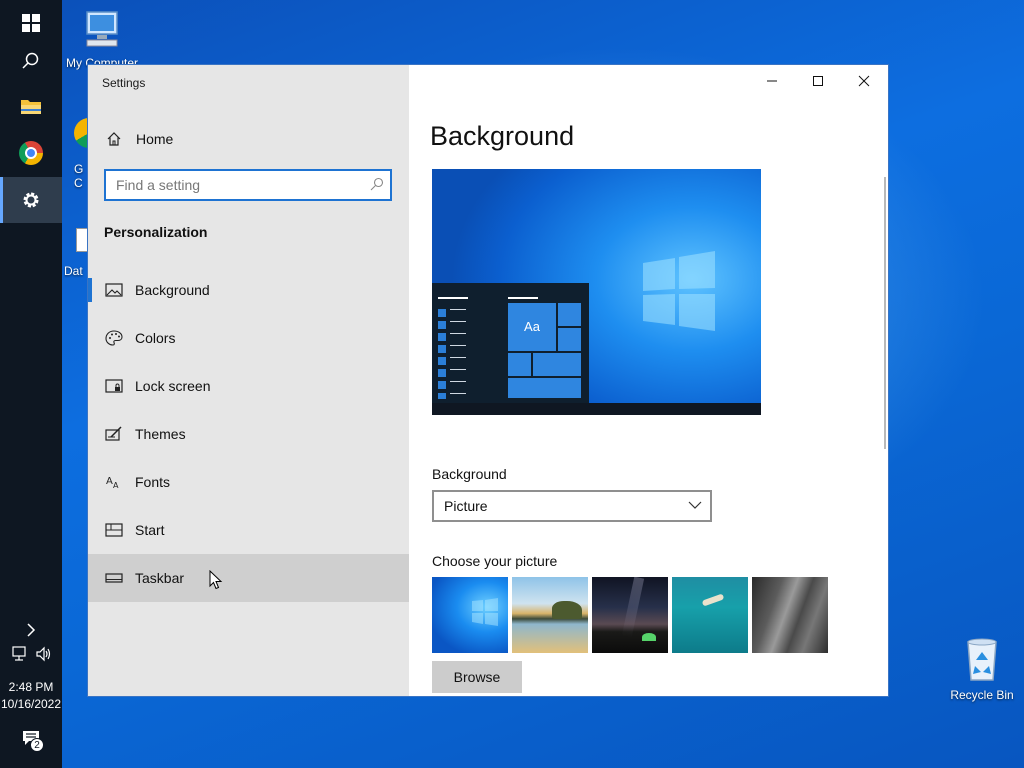  What do you see at coordinates (114, 578) in the screenshot?
I see `taskbar-icon` at bounding box center [114, 578].